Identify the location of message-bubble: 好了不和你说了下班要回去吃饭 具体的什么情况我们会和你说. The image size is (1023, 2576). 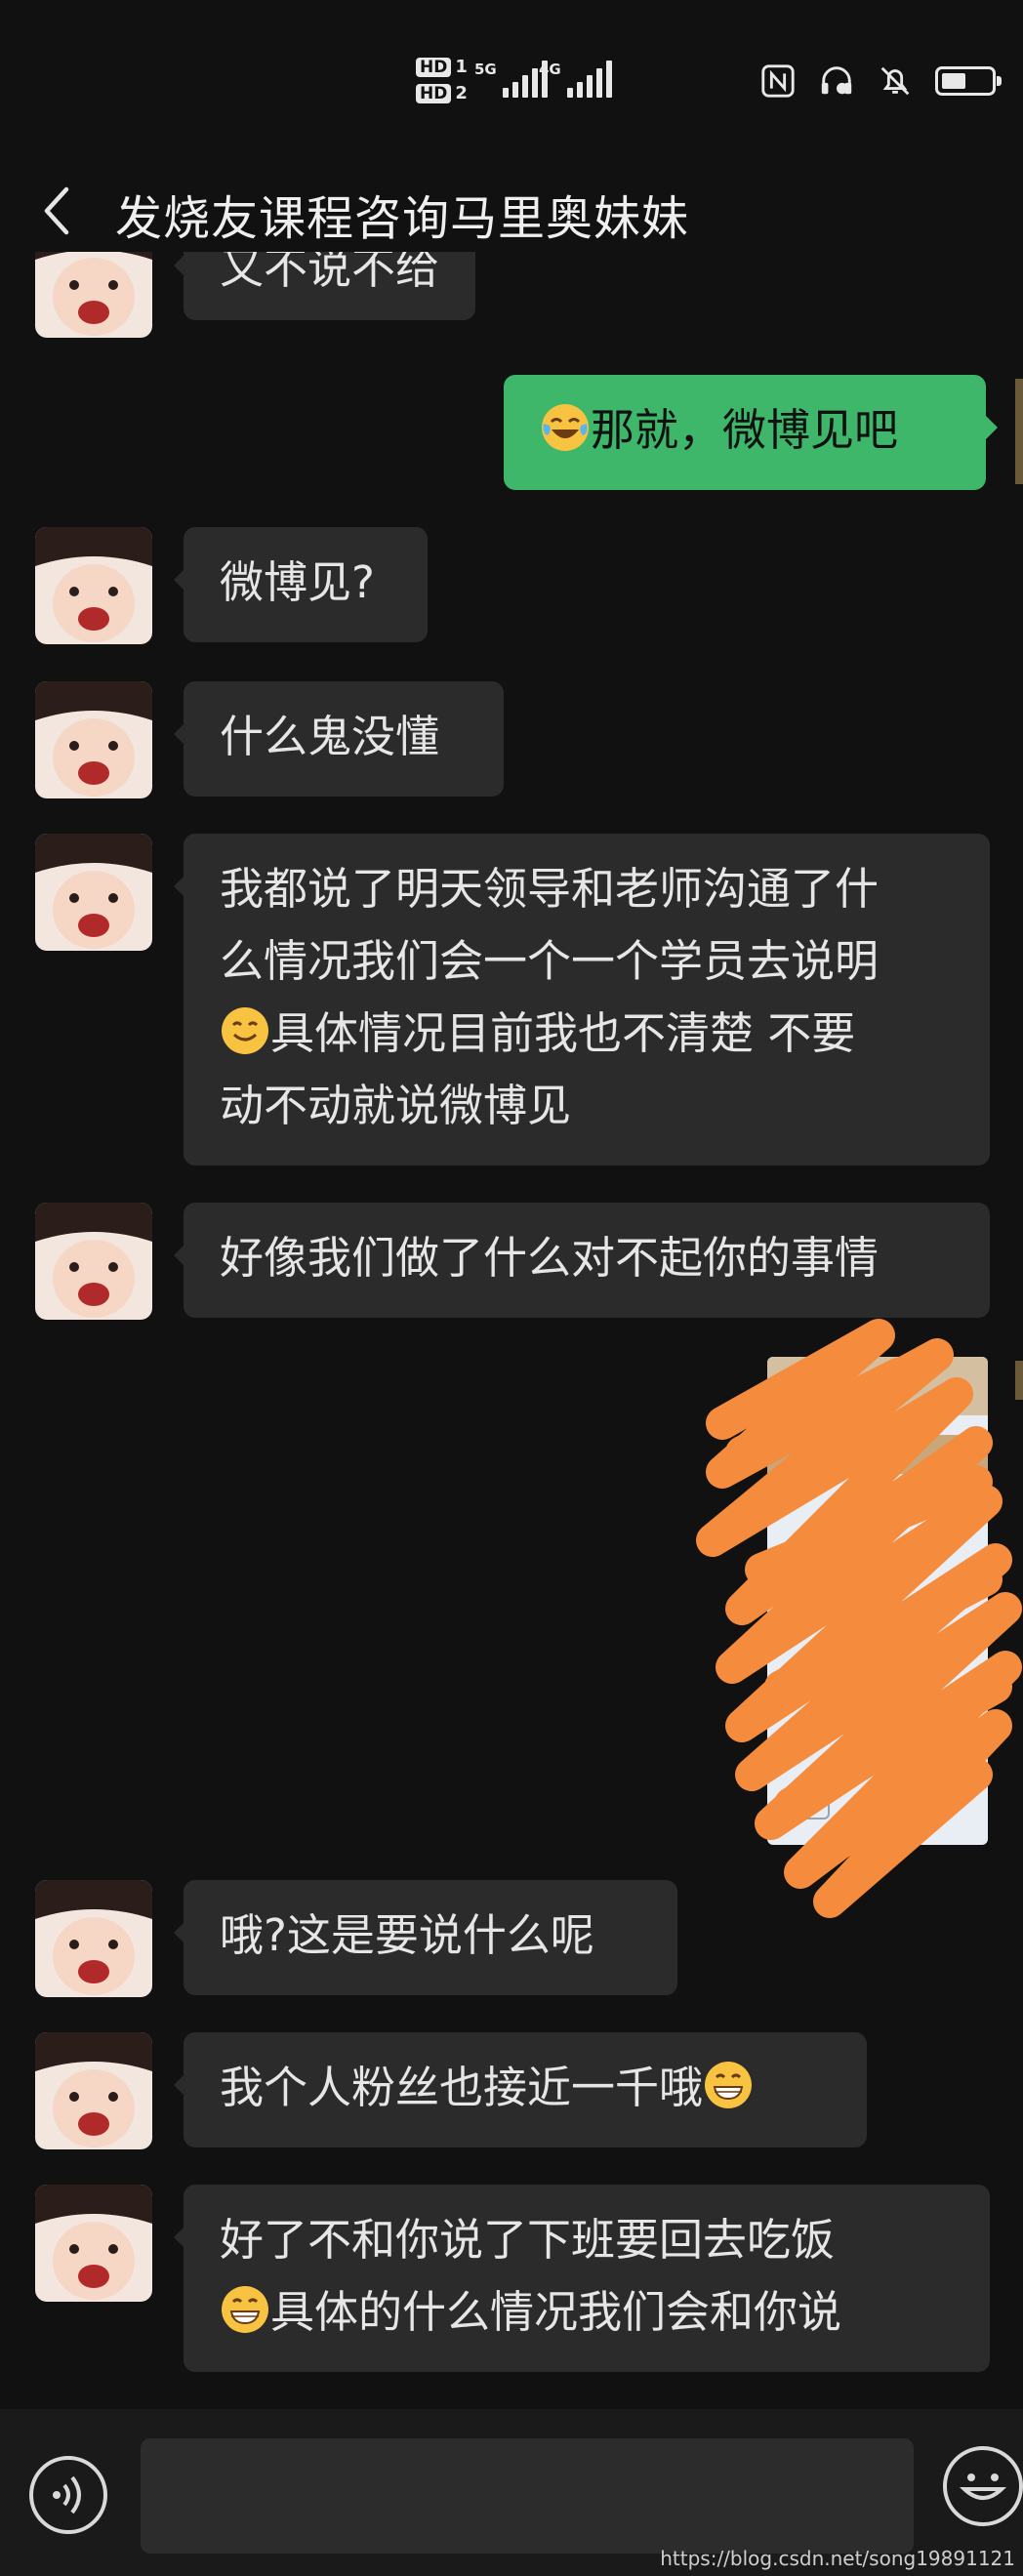
(582, 2278).